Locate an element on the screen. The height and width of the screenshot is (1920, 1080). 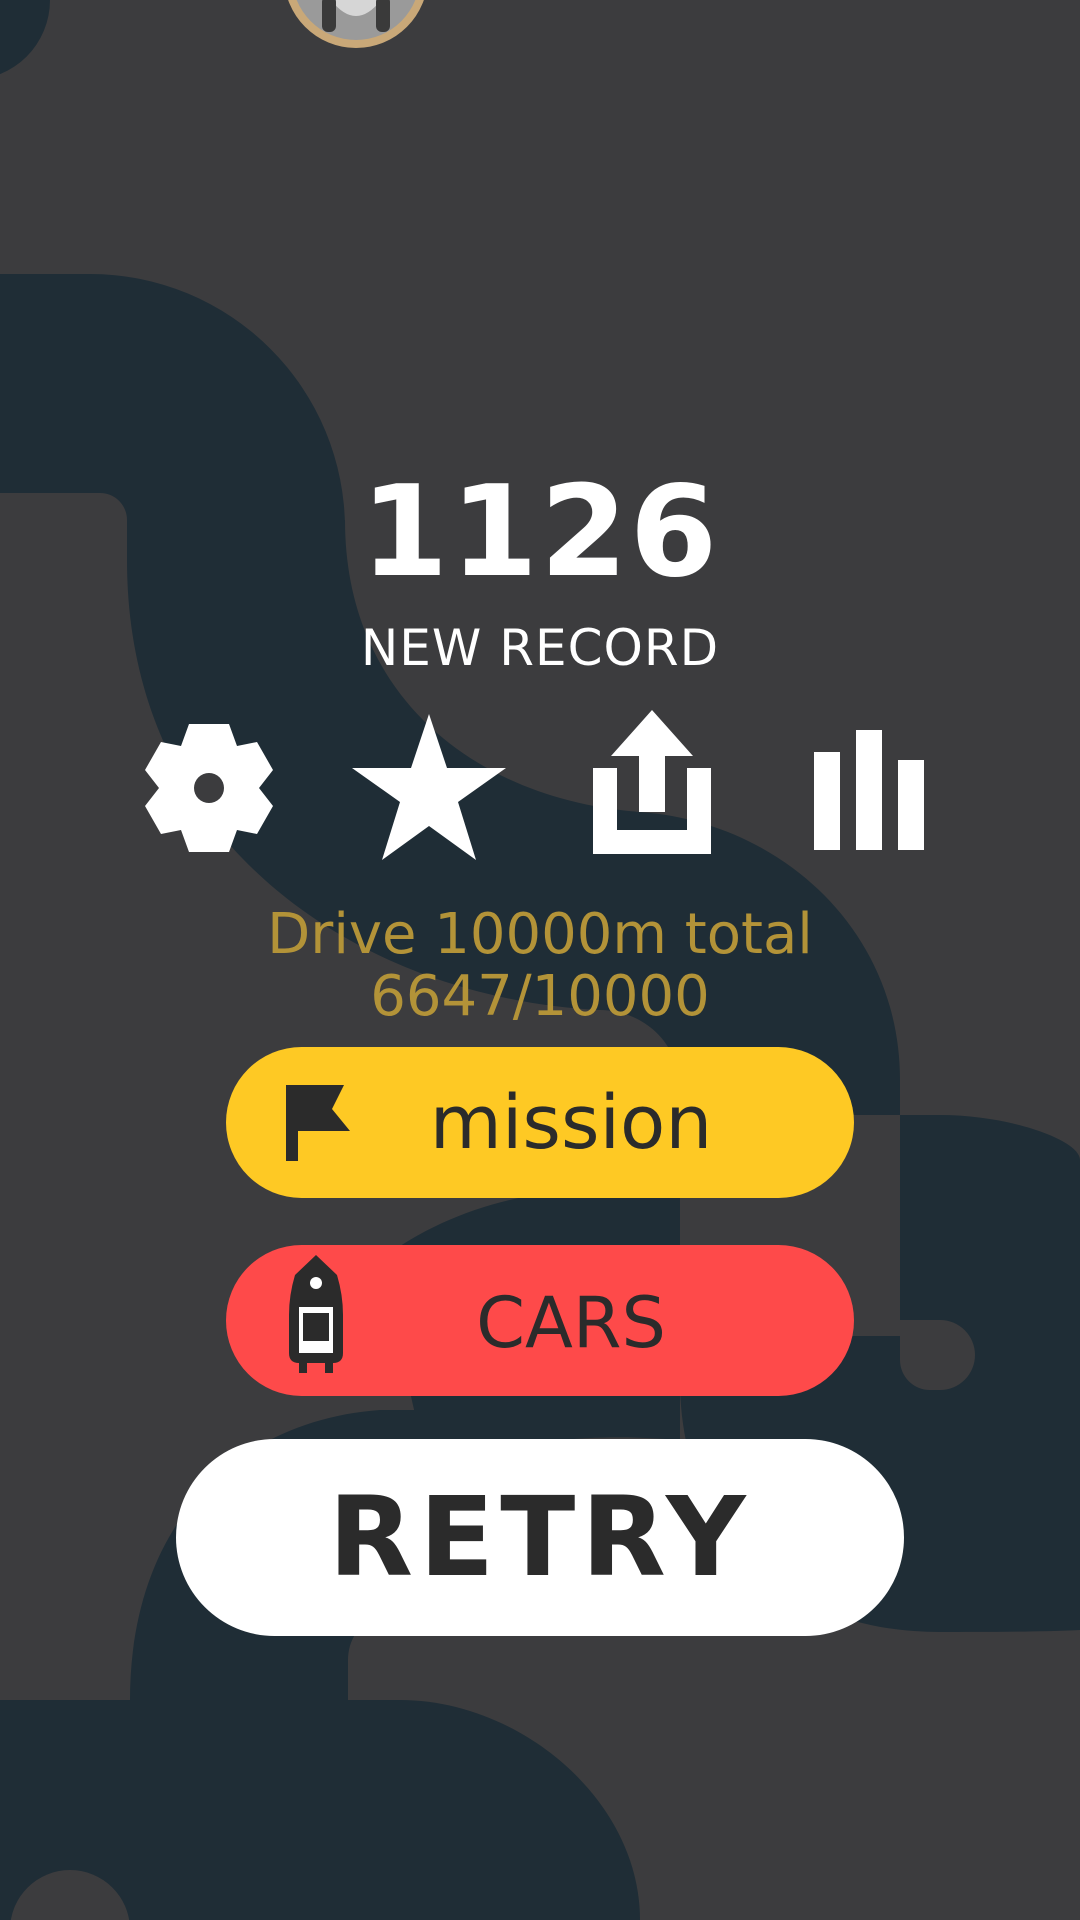
mission-button: mission is located at coordinates (540, 1122).